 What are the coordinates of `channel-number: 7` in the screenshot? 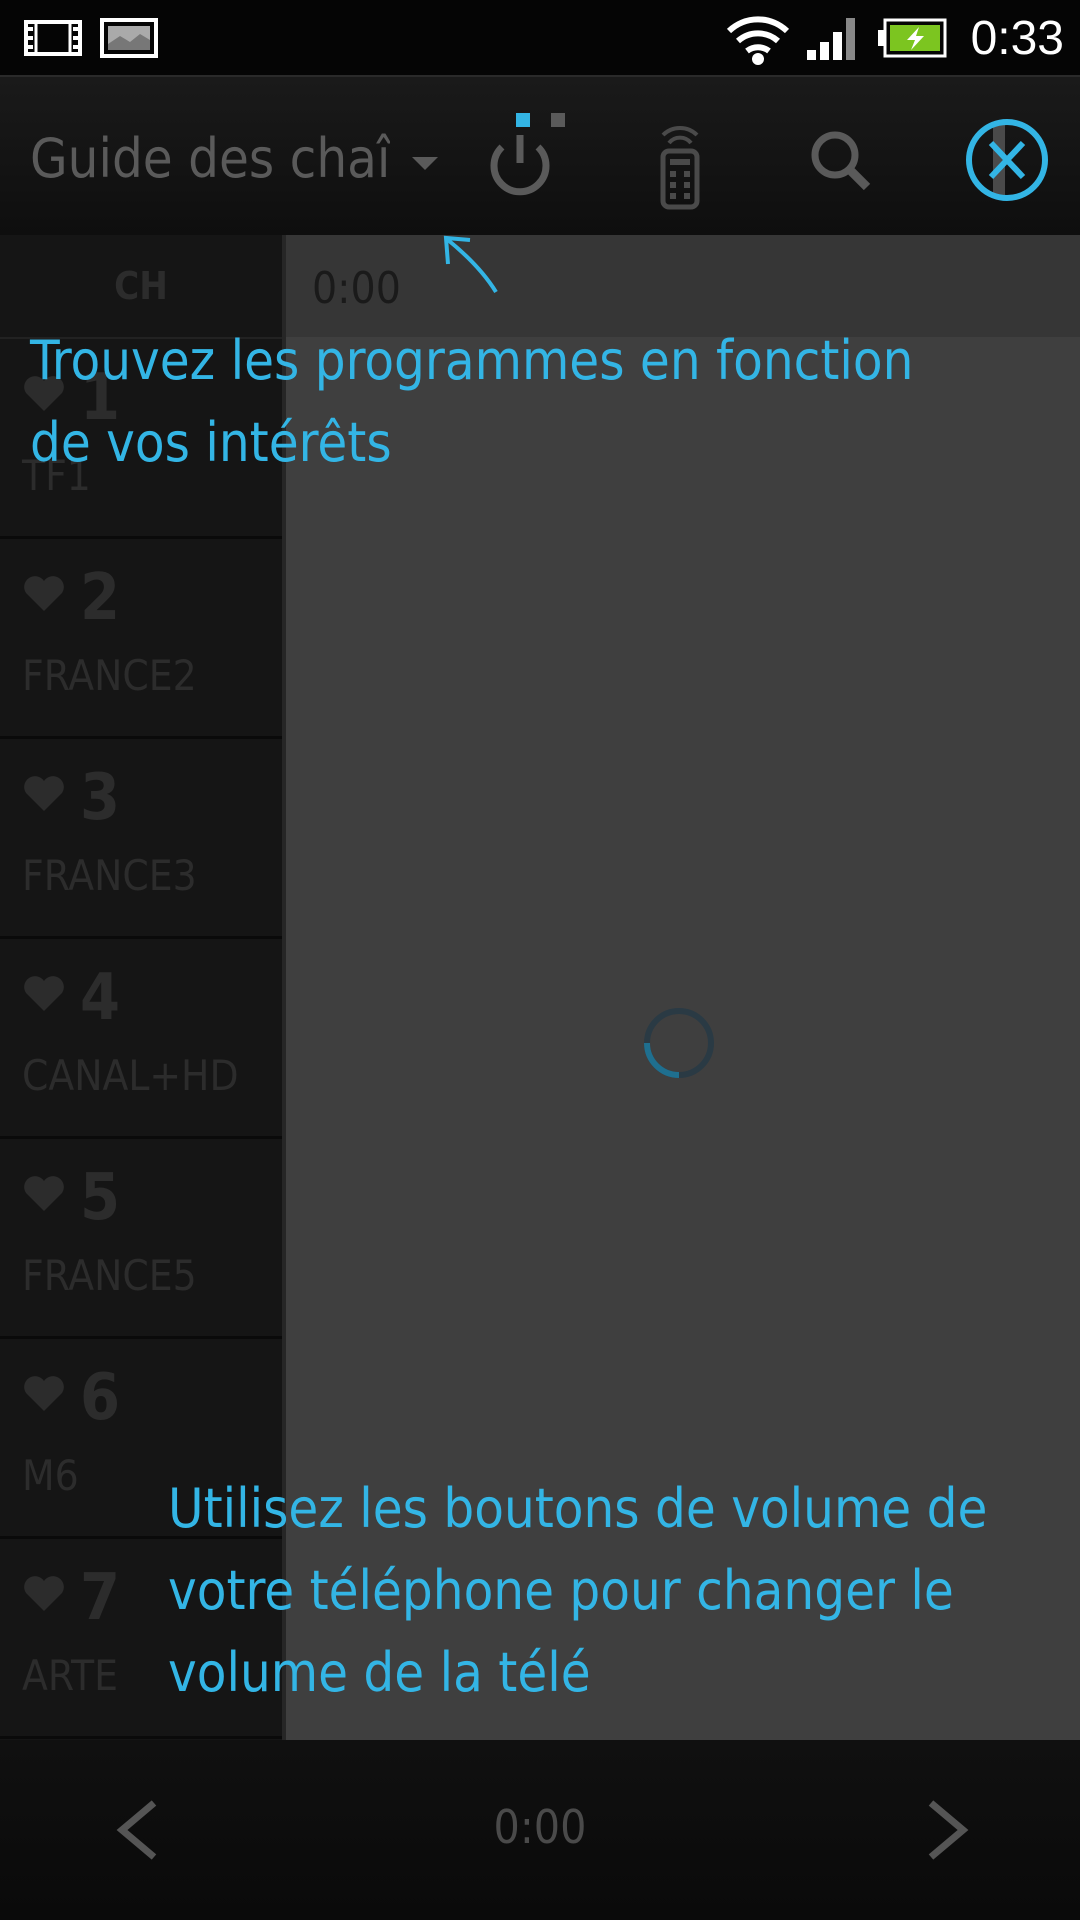 It's located at (100, 1598).